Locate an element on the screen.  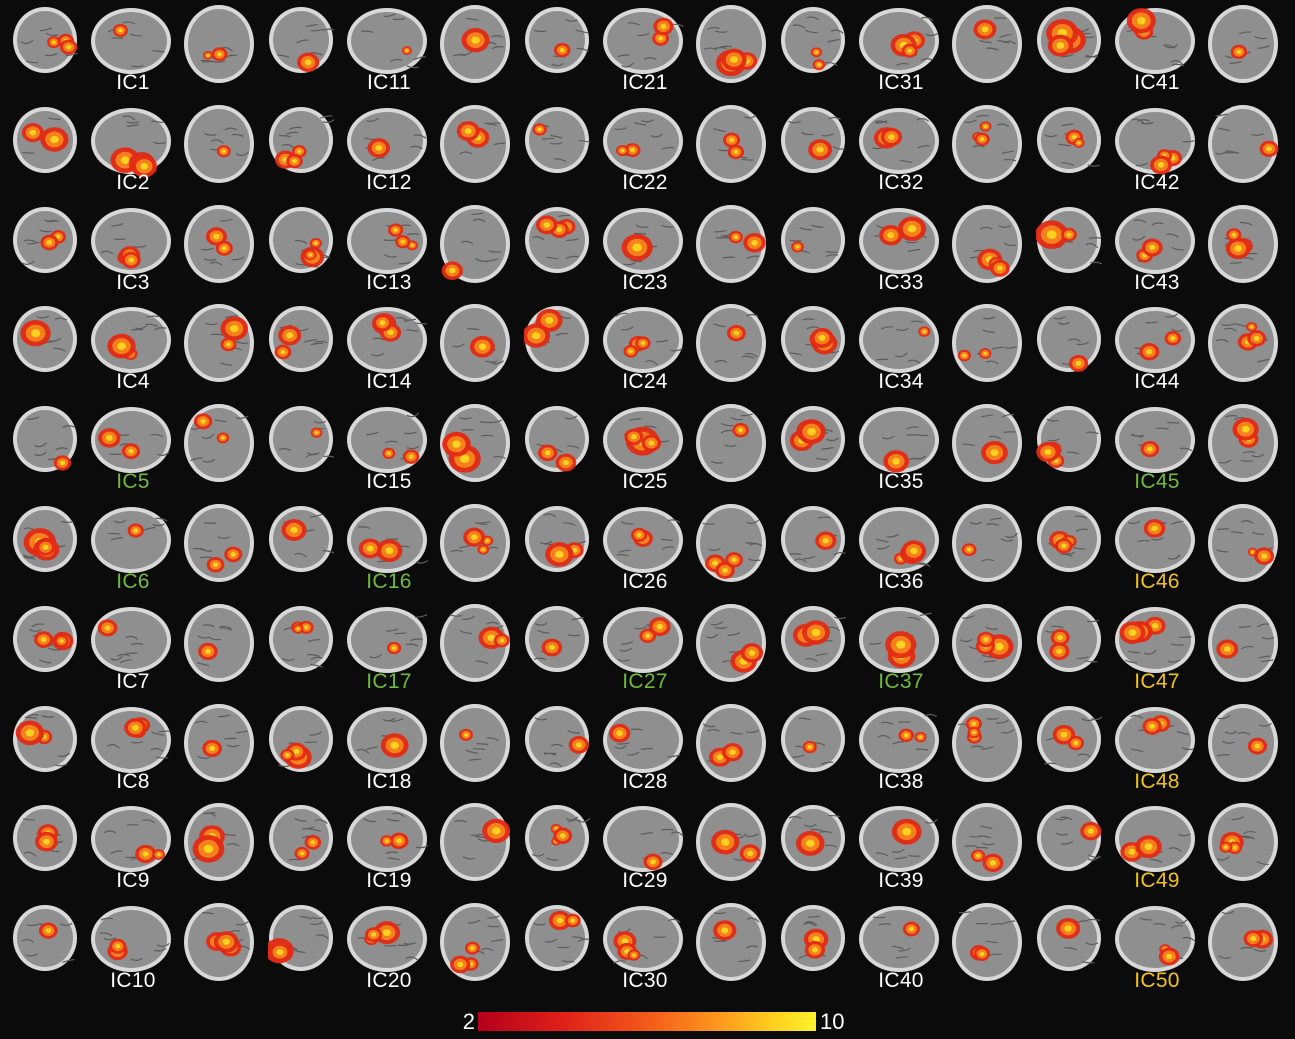
component-panel: IC40 is located at coordinates (904, 951).